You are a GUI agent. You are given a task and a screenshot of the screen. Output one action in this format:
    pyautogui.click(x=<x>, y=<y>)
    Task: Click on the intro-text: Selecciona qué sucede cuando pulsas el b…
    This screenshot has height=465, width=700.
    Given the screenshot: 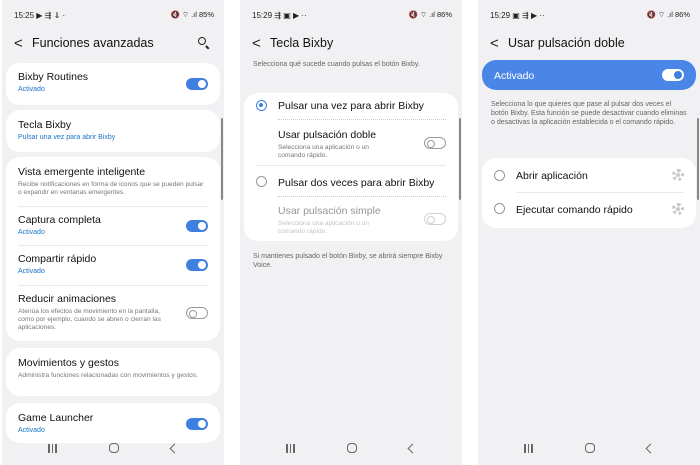 What is the action you would take?
    pyautogui.click(x=336, y=64)
    